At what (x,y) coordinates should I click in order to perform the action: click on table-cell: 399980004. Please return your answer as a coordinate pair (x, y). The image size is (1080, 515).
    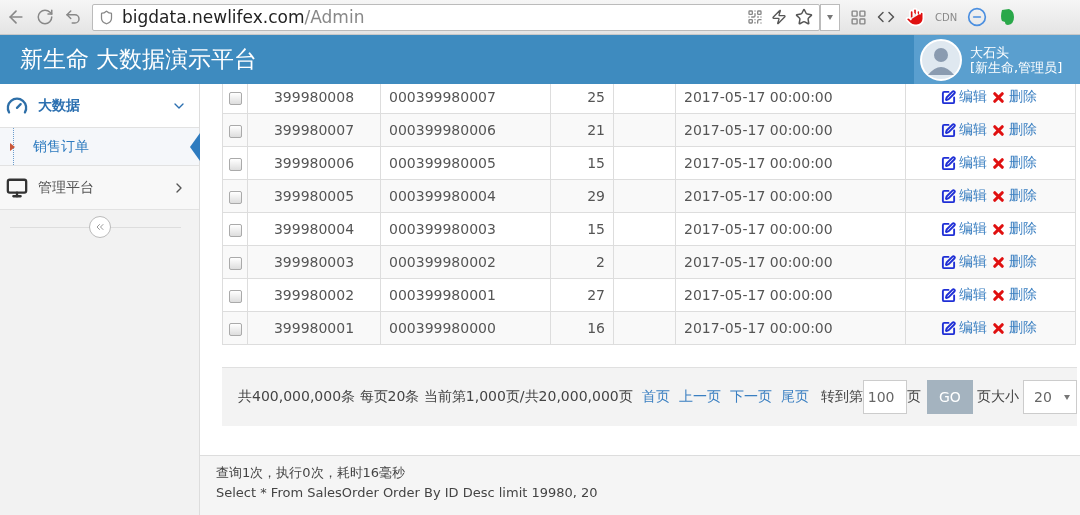
    Looking at the image, I should click on (314, 229).